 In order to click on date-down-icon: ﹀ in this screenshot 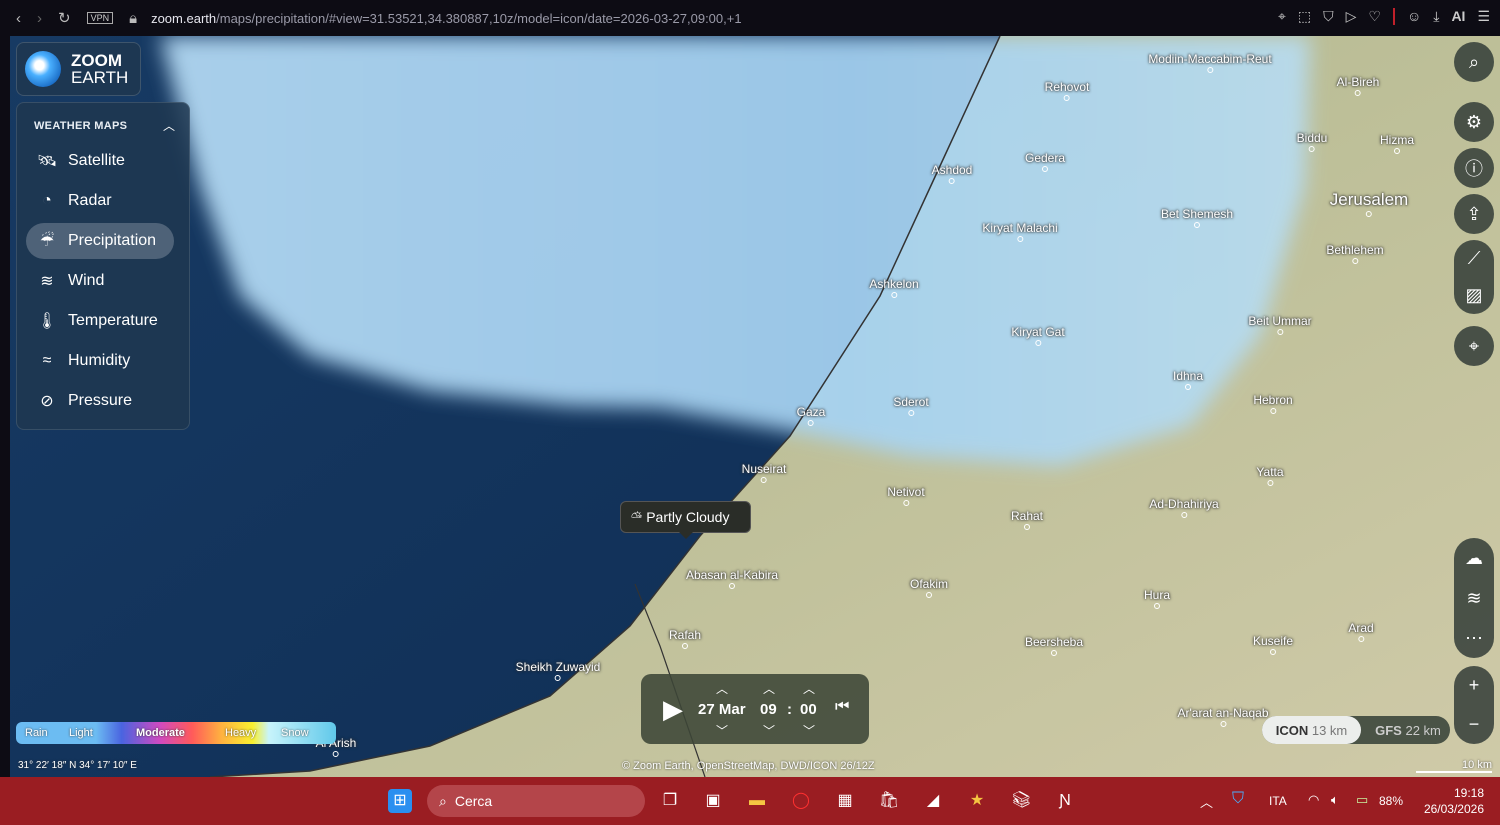, I will do `click(722, 730)`.